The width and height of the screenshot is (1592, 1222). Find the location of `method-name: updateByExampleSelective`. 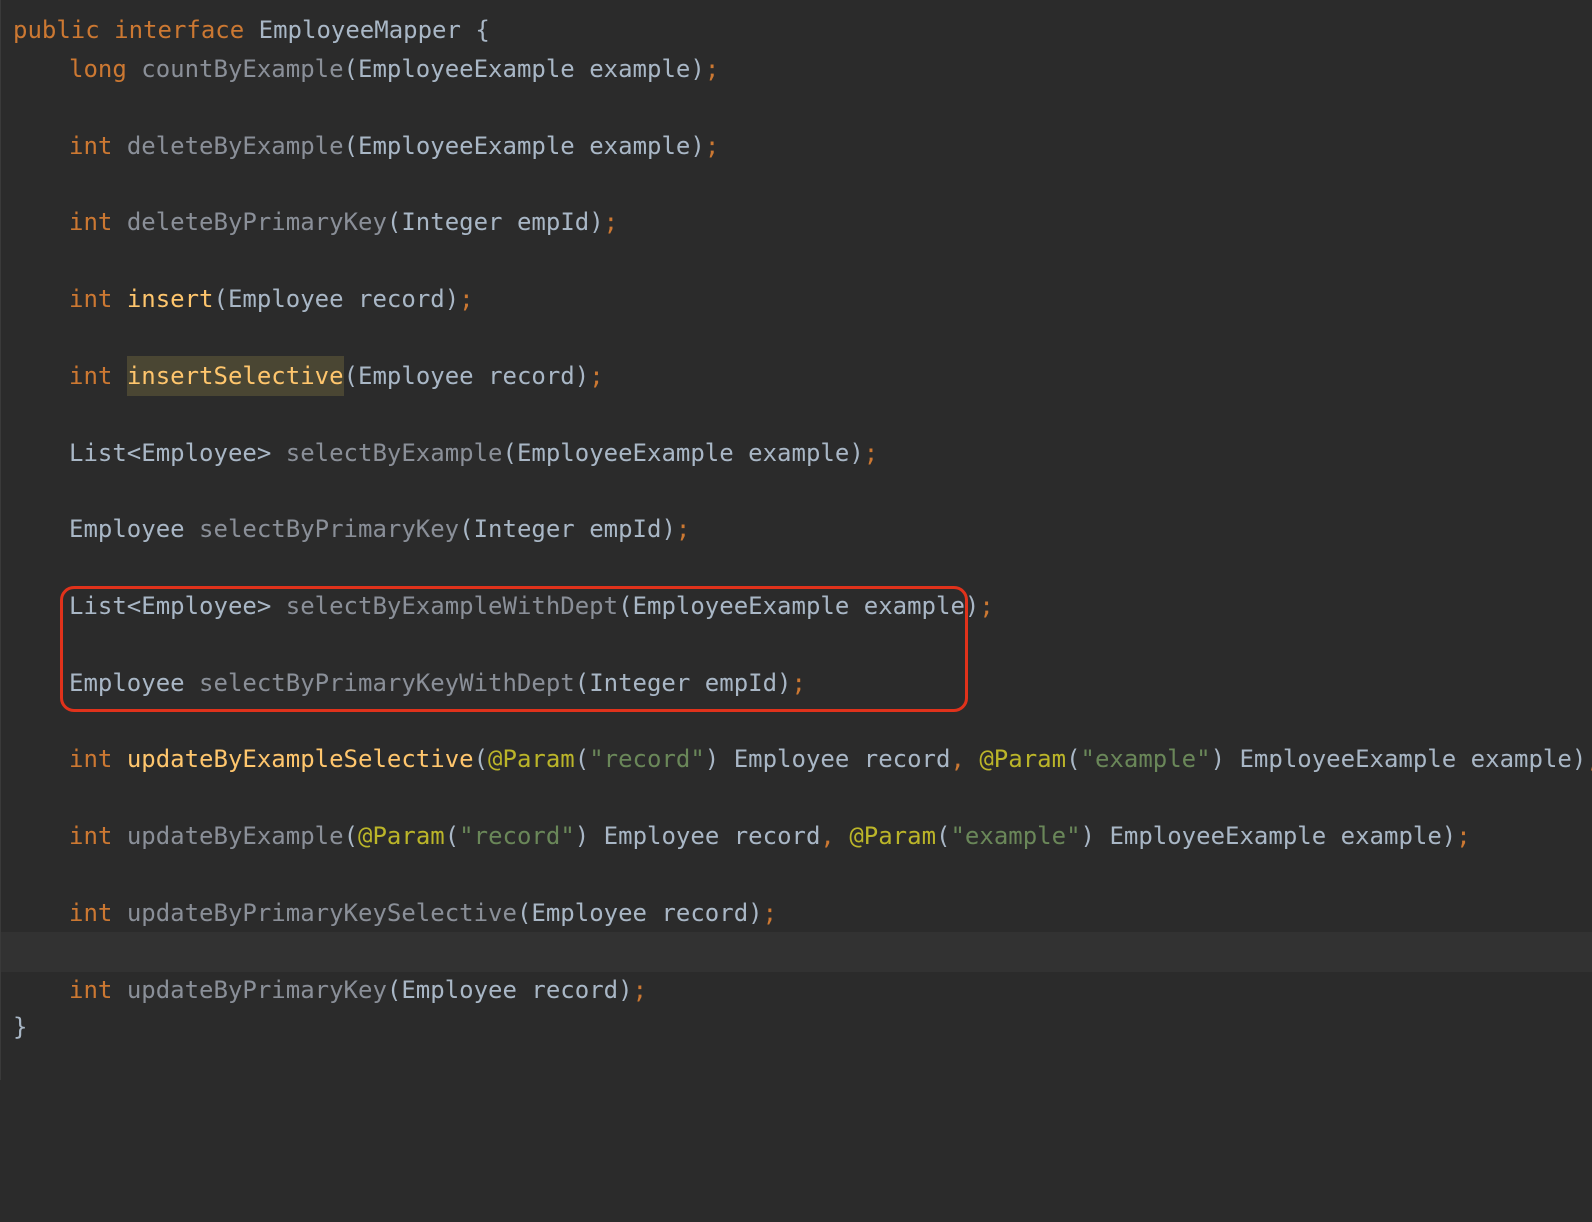

method-name: updateByExampleSelective is located at coordinates (300, 759).